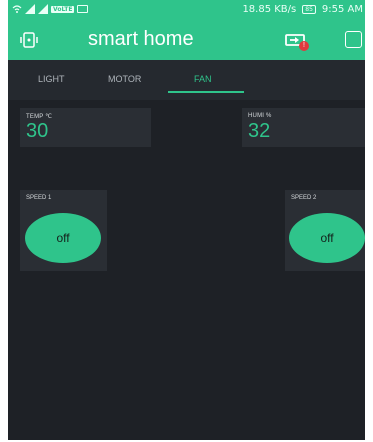 This screenshot has height=442, width=373. I want to click on volte-badge: VoLTE, so click(63, 9).